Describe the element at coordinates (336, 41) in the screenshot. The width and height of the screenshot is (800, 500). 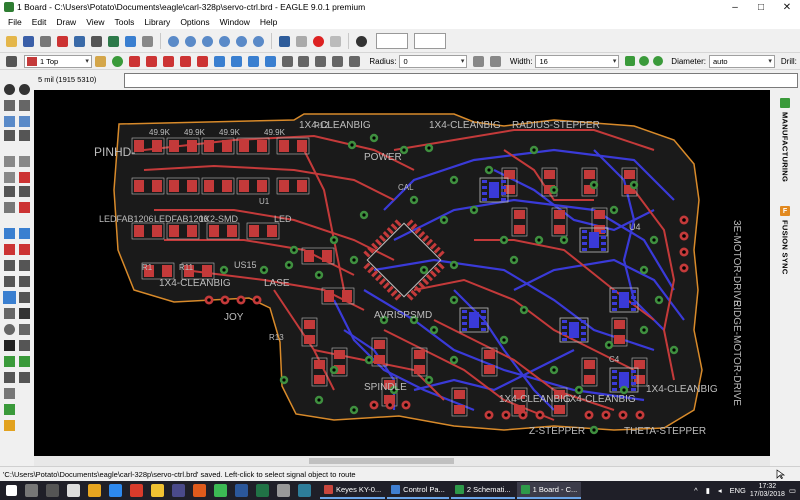
I see `go-icon` at that location.